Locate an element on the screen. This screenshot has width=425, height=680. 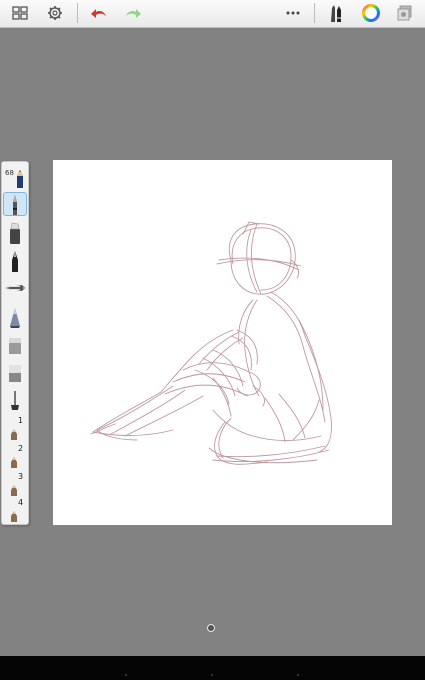
brush-set-icon is located at coordinates (336, 13).